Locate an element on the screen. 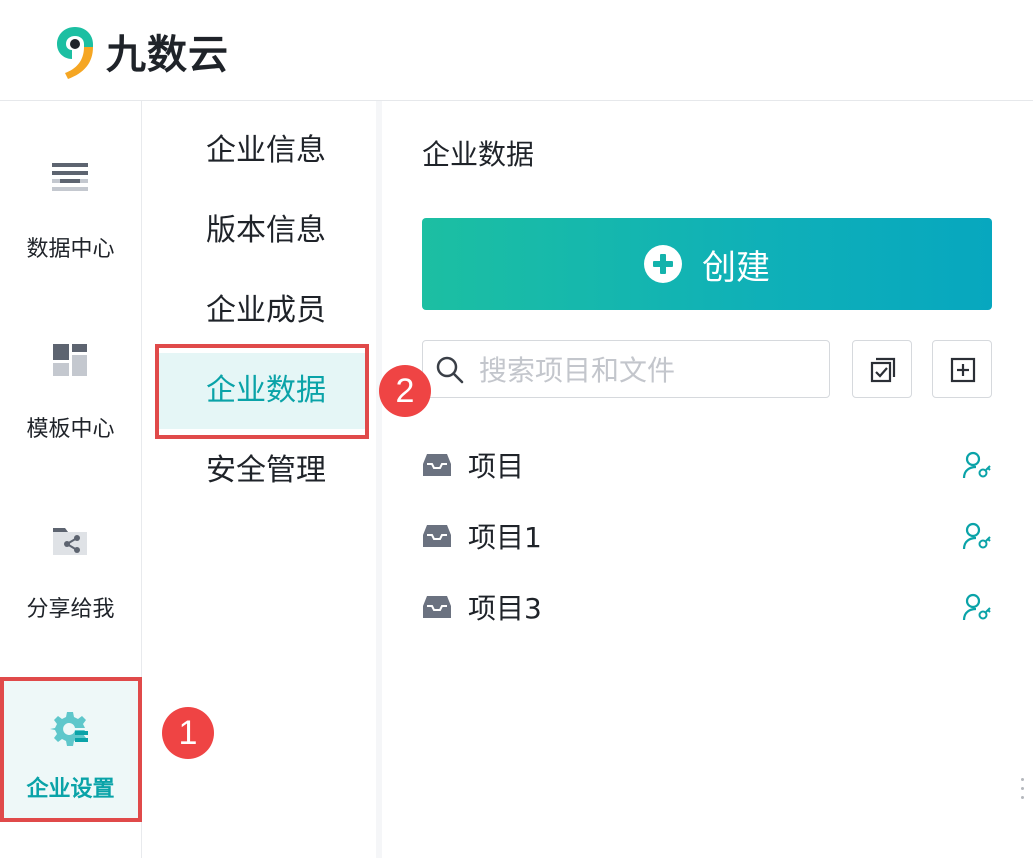 Image resolution: width=1033 pixels, height=858 pixels. template-grid-icon is located at coordinates (70, 360).